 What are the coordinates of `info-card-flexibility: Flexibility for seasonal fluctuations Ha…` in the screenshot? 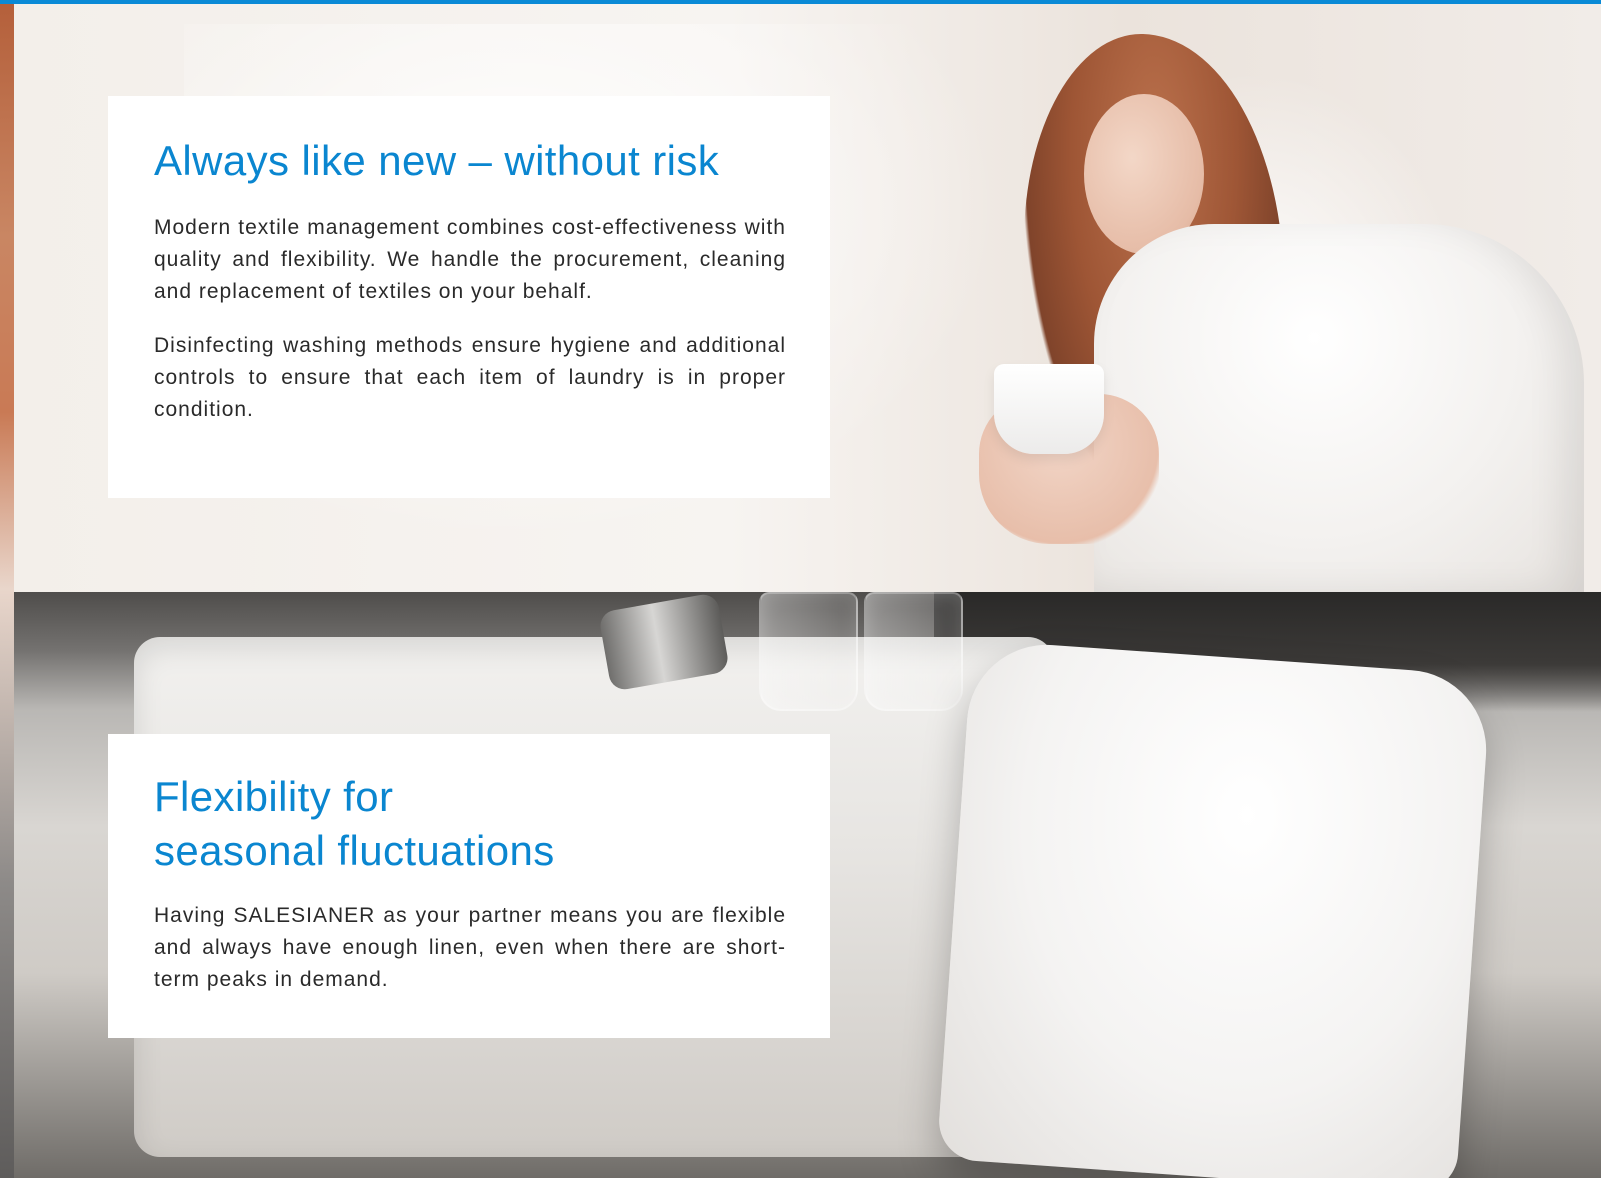 It's located at (469, 886).